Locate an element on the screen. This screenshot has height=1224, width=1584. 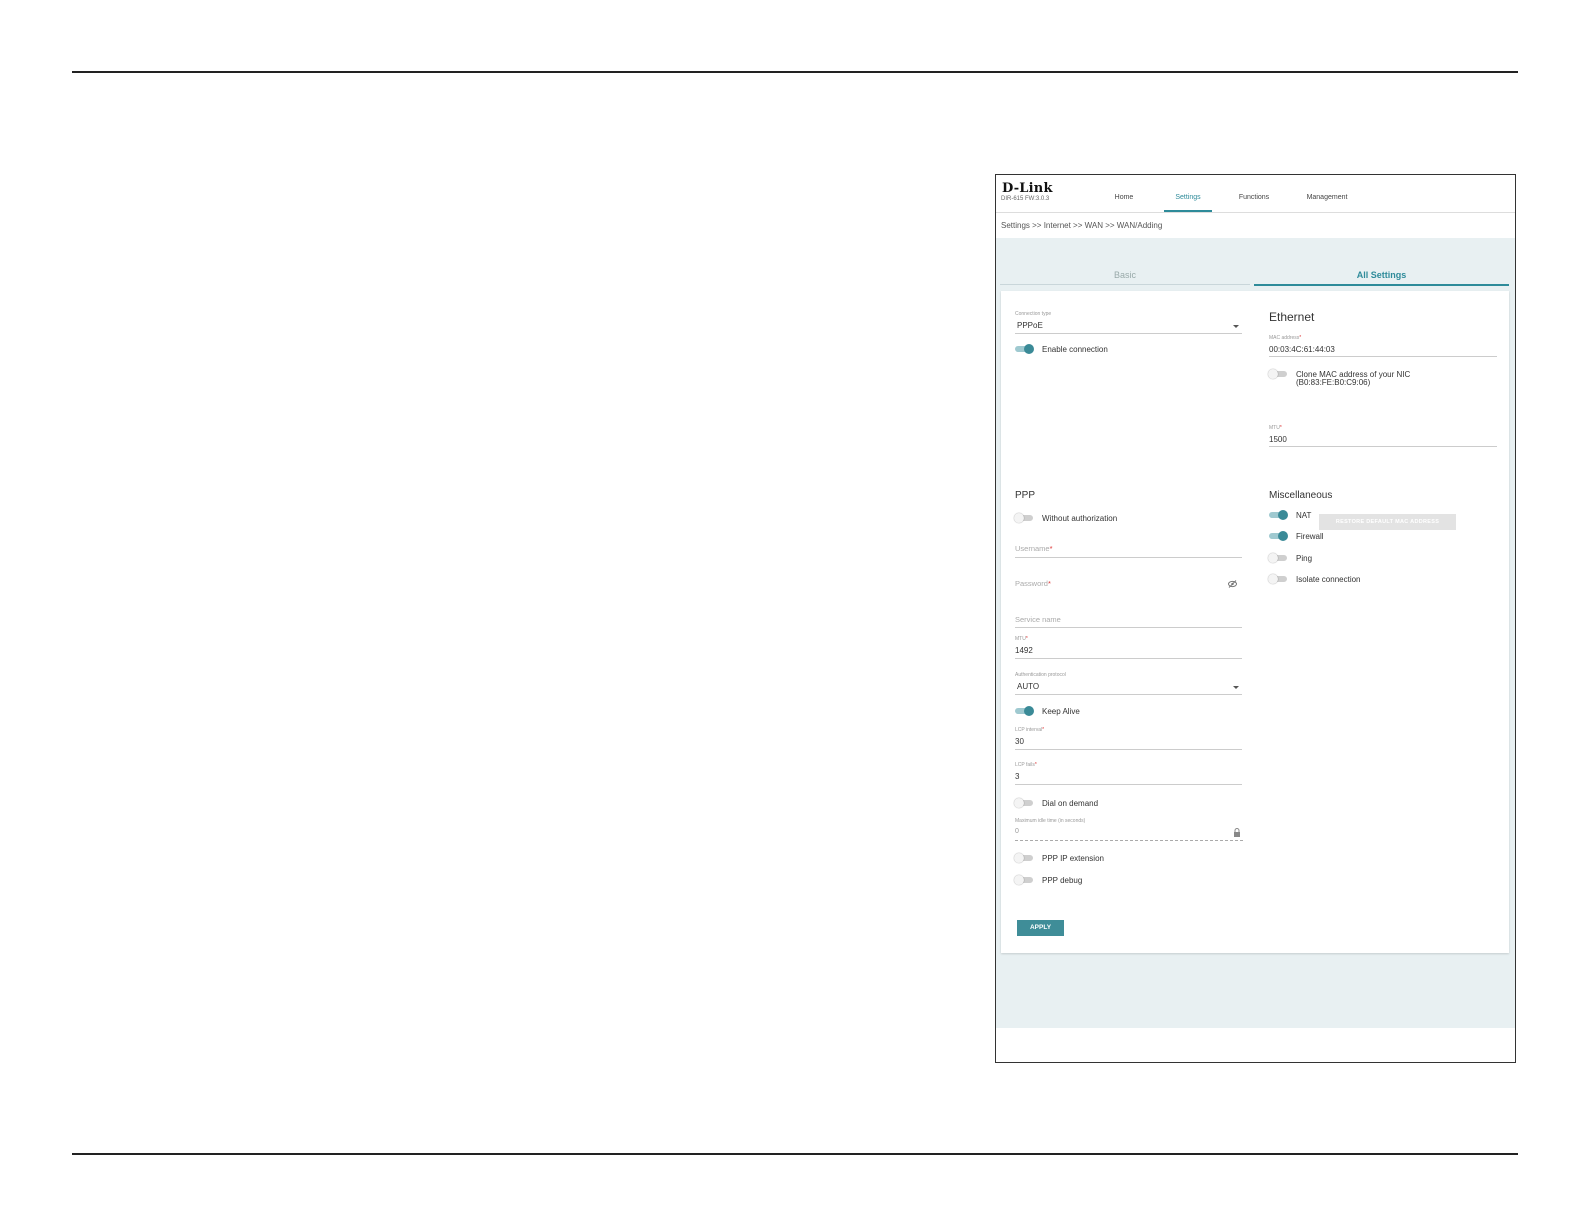
mac-address-field: MAC address* 00:03:4C:61:44:03 is located at coordinates (1383, 346).